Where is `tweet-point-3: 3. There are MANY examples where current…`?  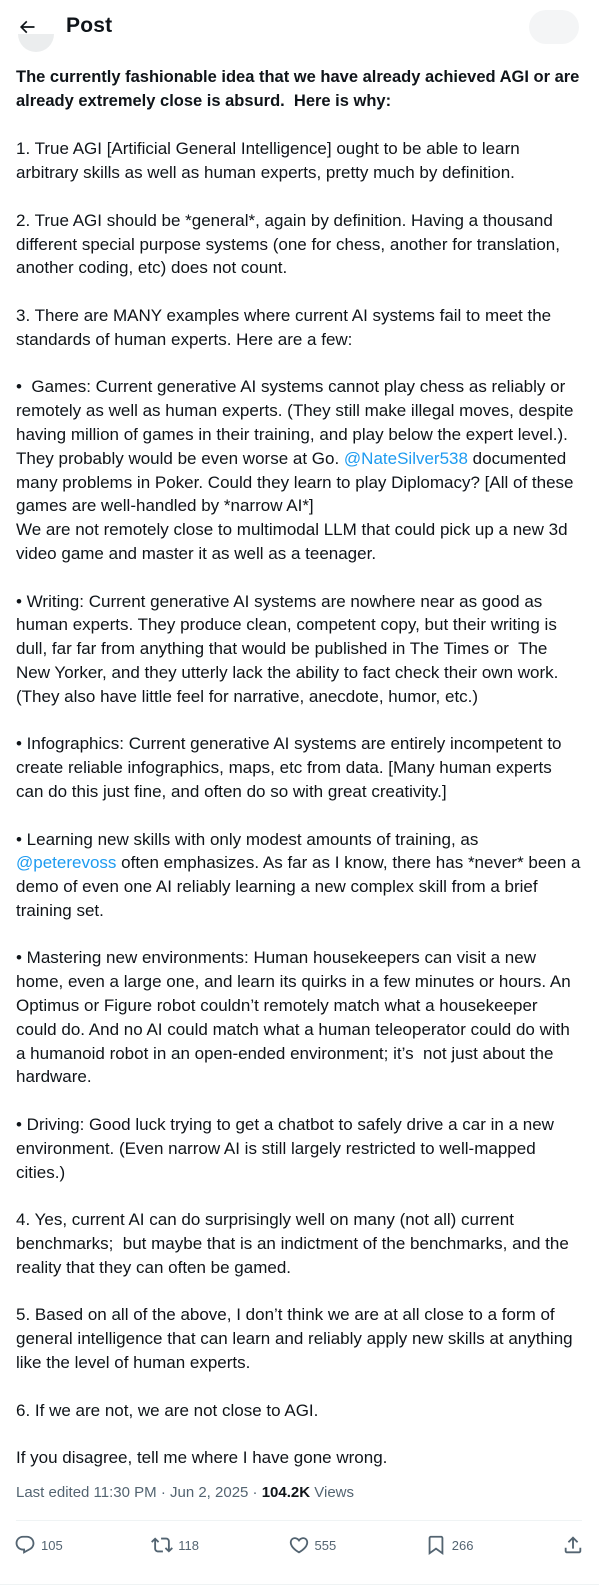 tweet-point-3: 3. There are MANY examples where current… is located at coordinates (286, 327).